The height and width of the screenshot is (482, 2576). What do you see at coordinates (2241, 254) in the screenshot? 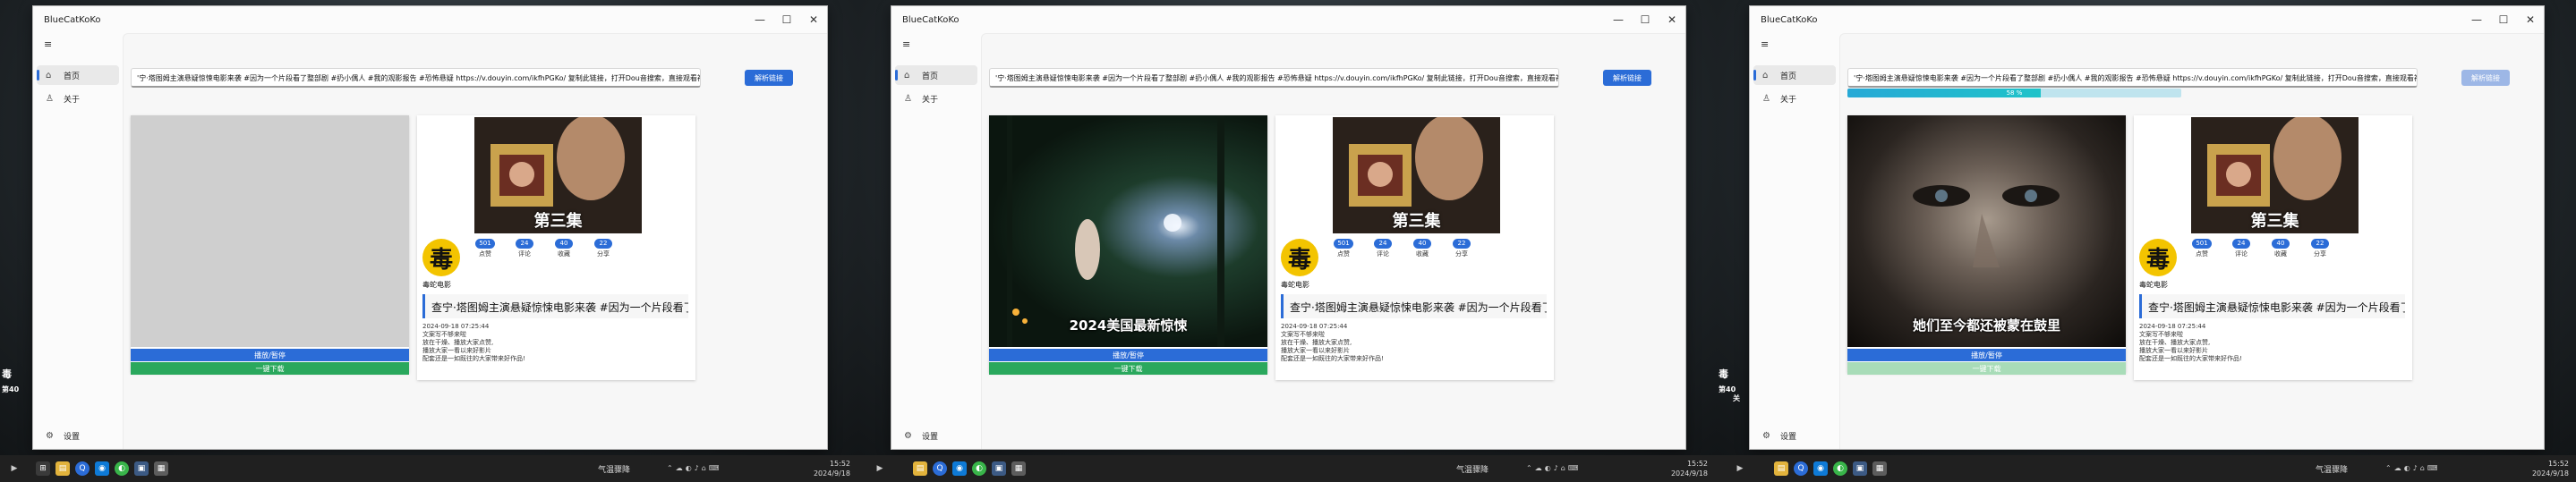
I see `stat-label: 评论` at bounding box center [2241, 254].